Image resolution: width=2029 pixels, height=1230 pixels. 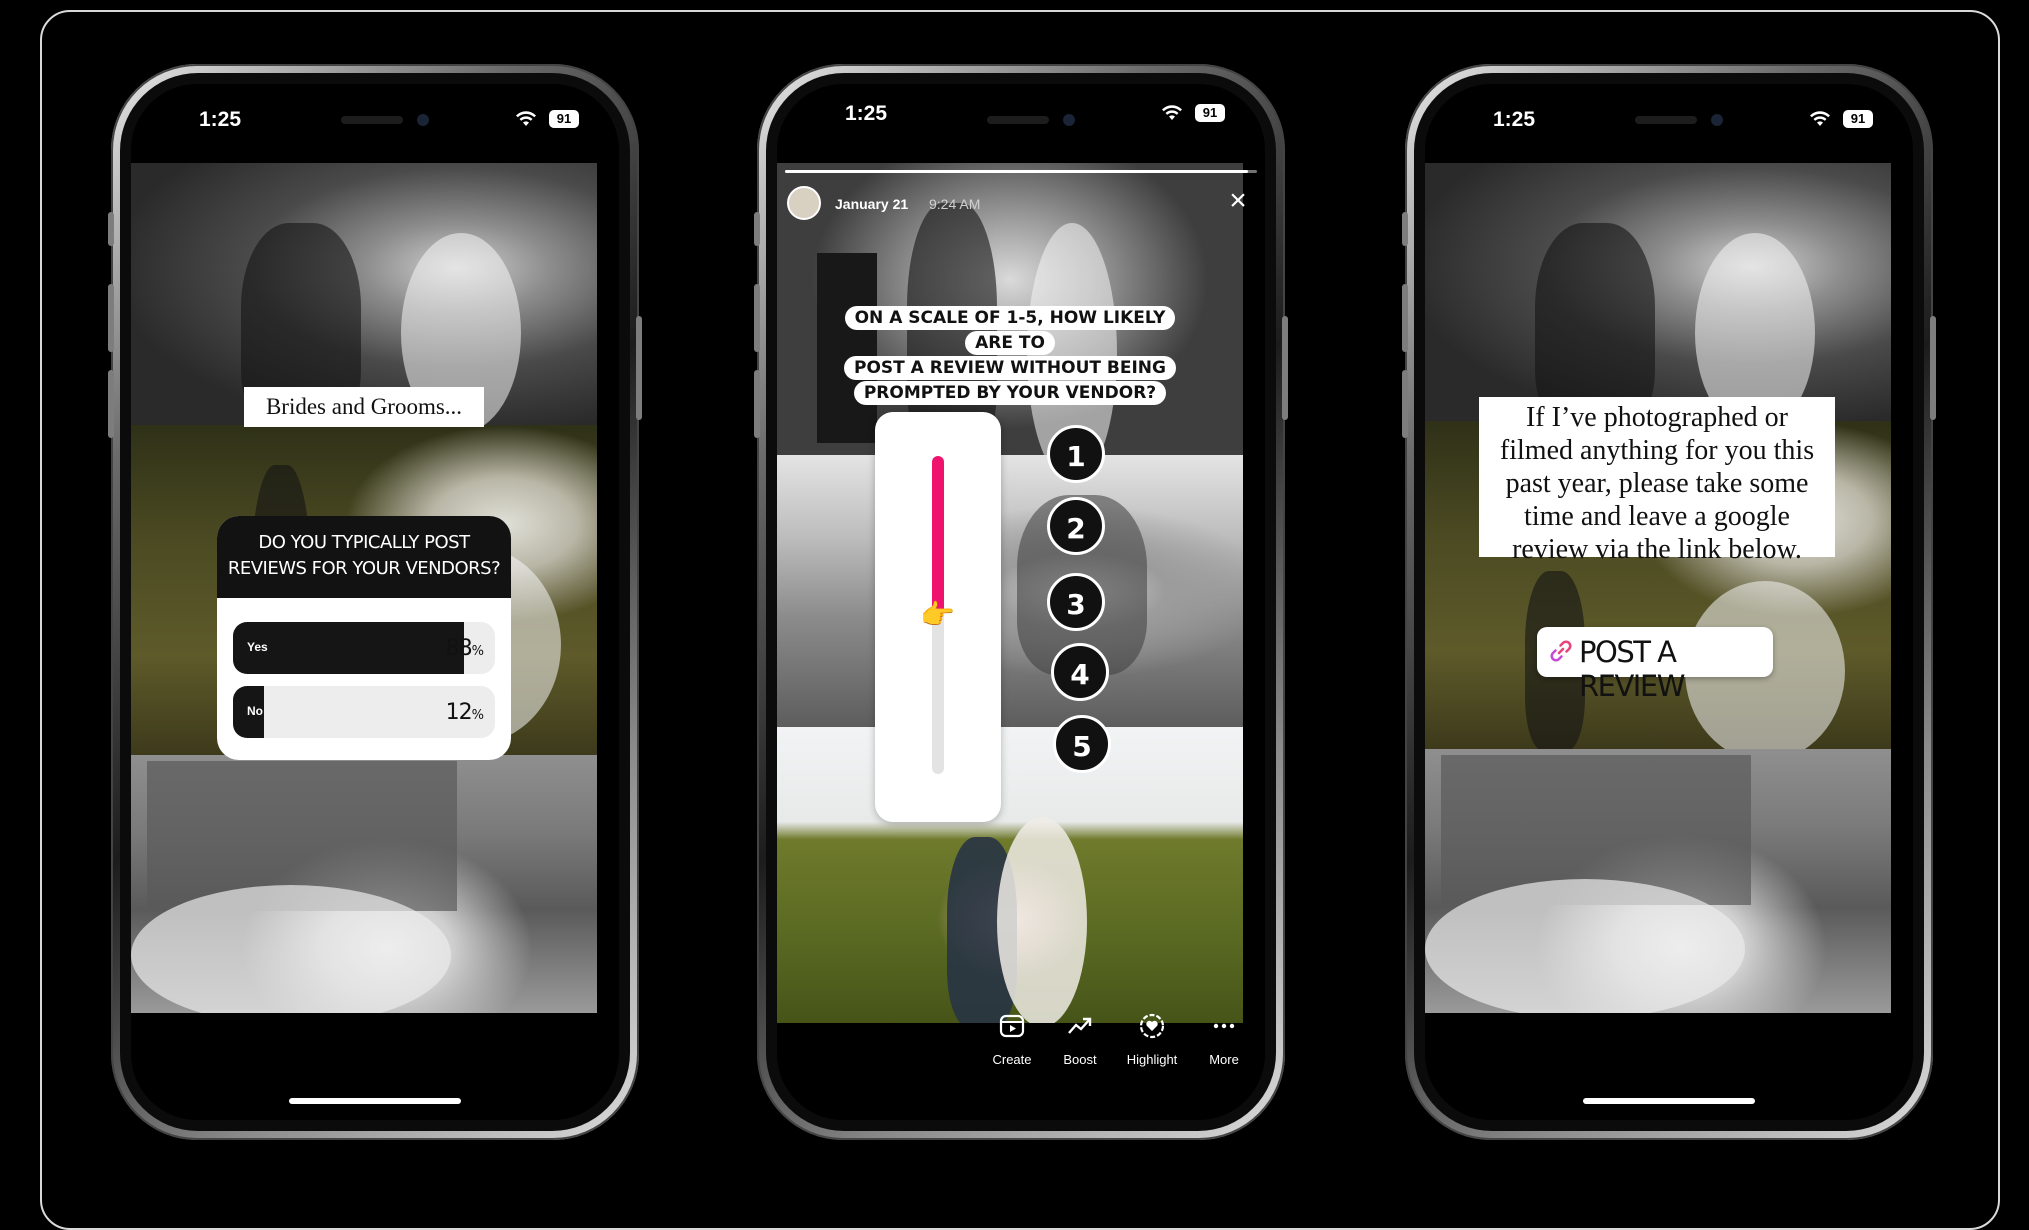 I want to click on scale-number-2: 2, so click(x=1076, y=526).